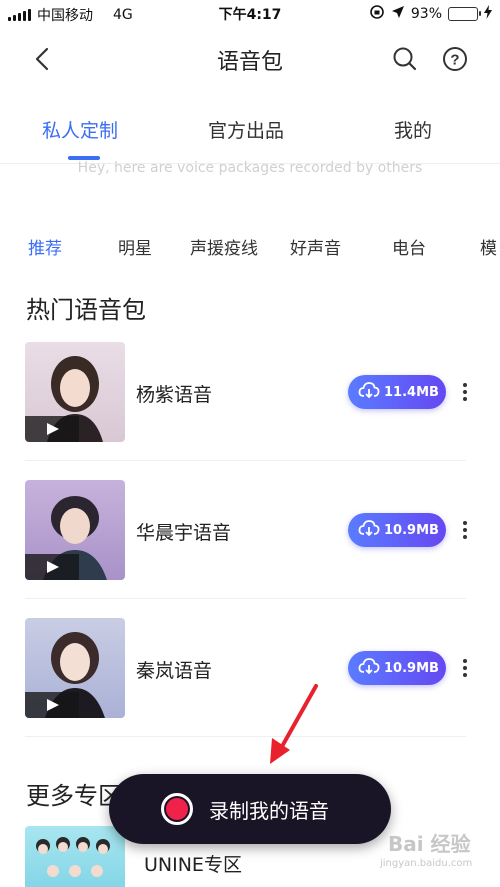  I want to click on download-button: 11.4MB, so click(397, 392).